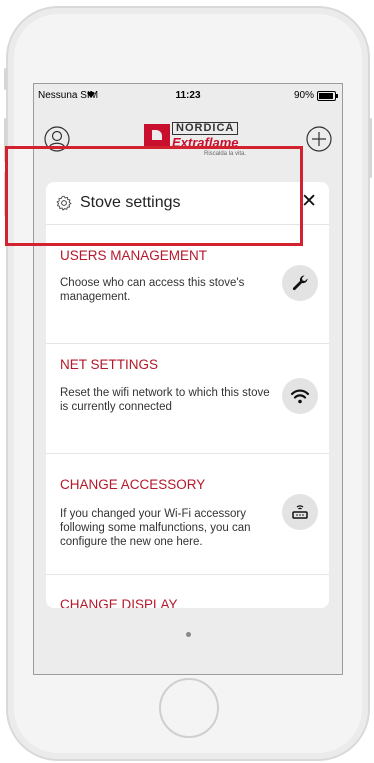 The width and height of the screenshot is (374, 763). I want to click on wrench-icon, so click(300, 283).